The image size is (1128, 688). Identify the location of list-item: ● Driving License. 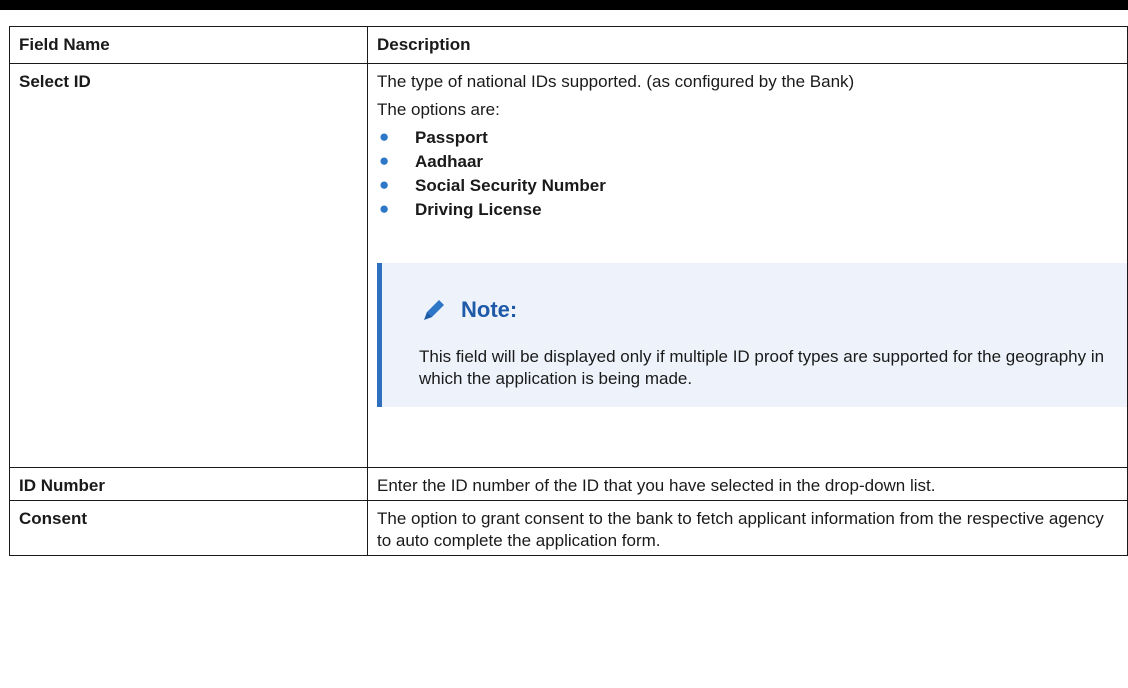
(747, 210).